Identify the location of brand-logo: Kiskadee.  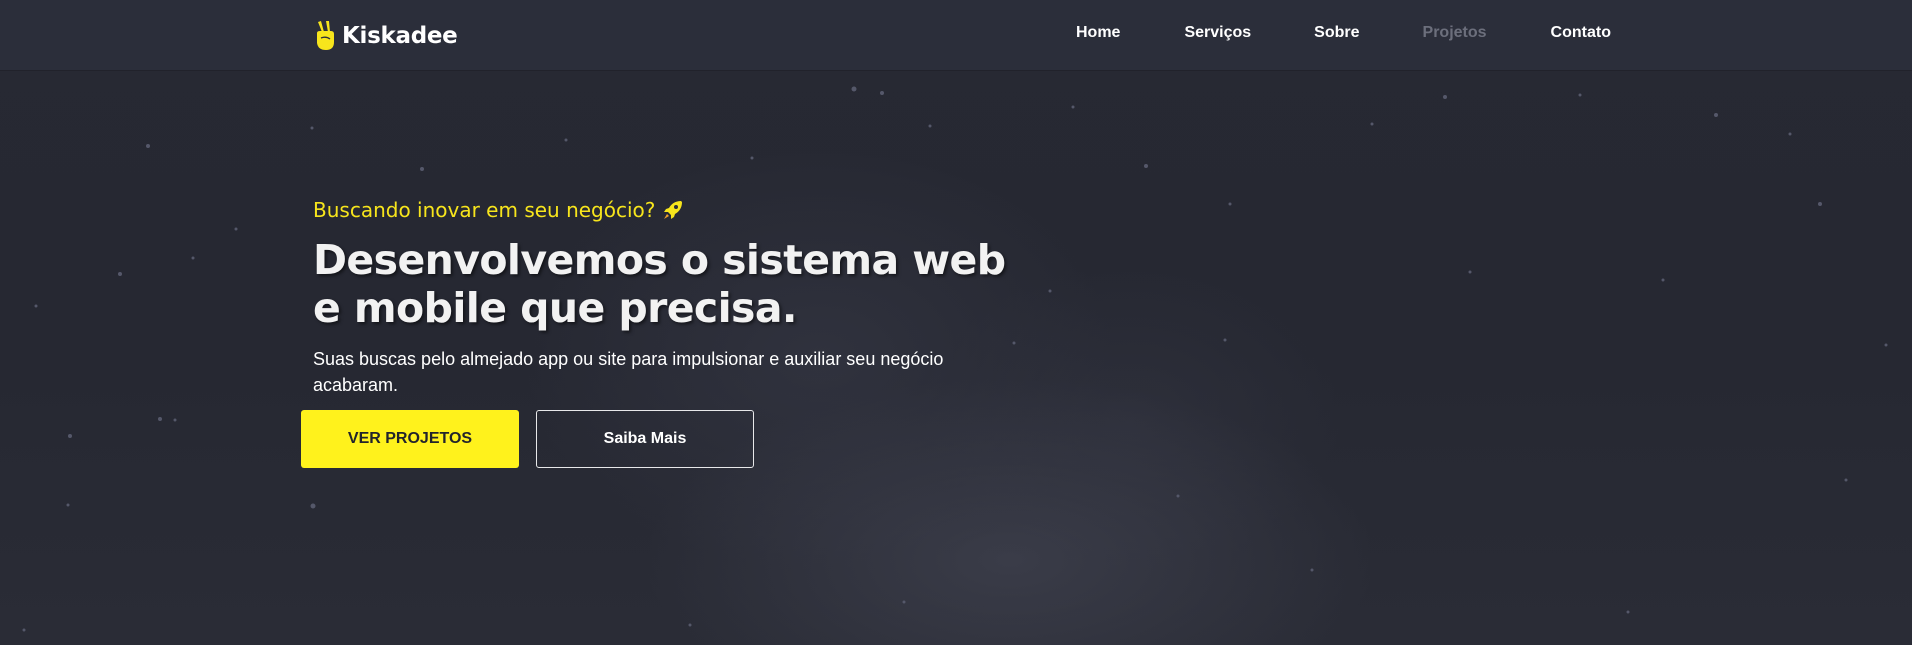
(385, 36).